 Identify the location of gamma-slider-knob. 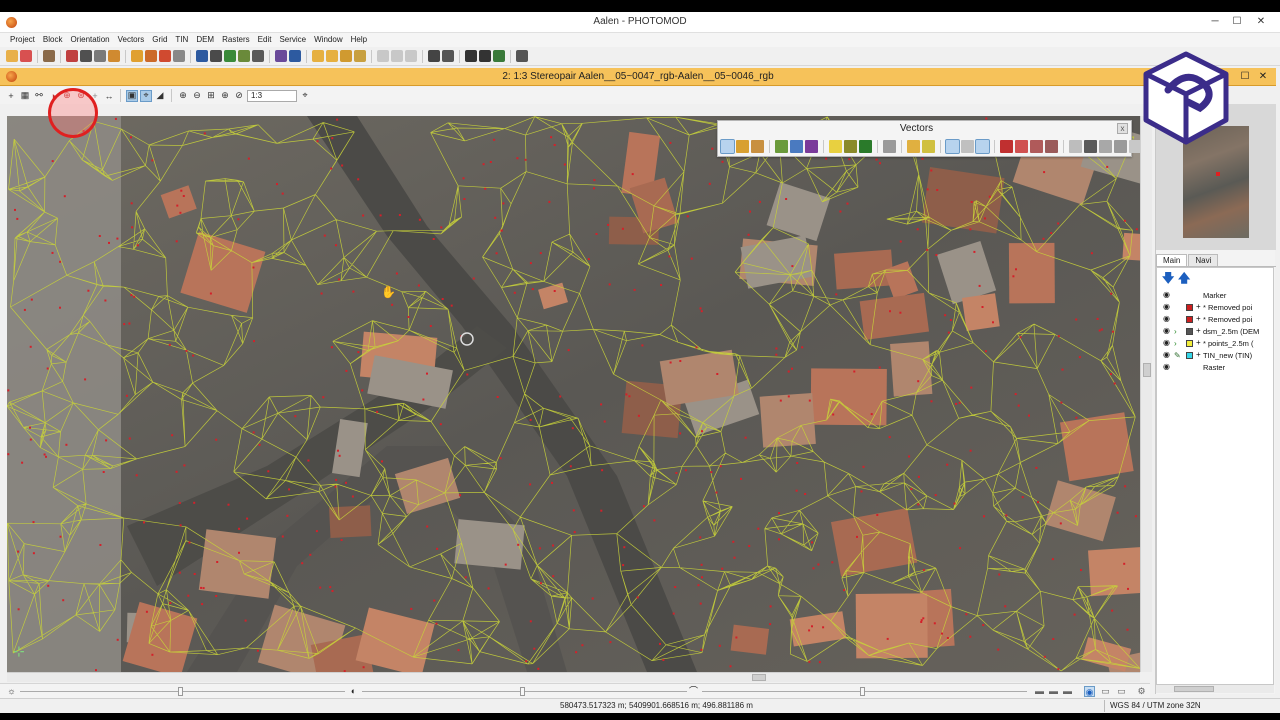
(862, 691).